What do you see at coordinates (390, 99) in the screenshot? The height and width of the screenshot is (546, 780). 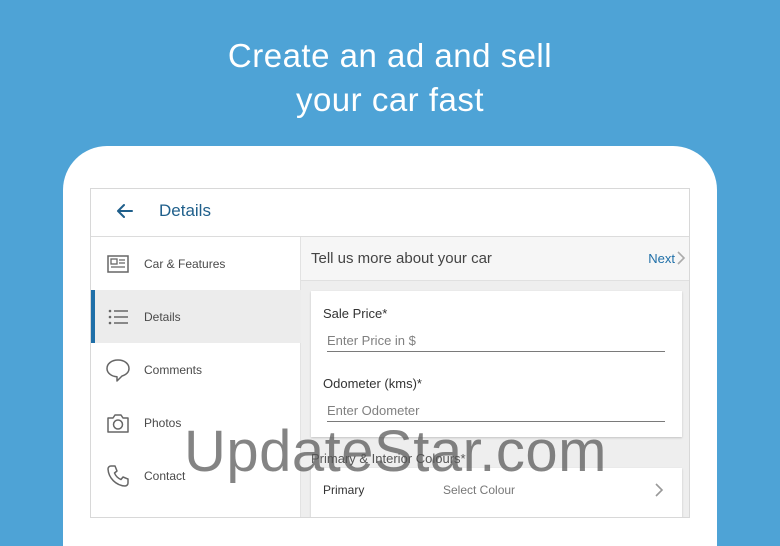 I see `headline-line-2: your car fast` at bounding box center [390, 99].